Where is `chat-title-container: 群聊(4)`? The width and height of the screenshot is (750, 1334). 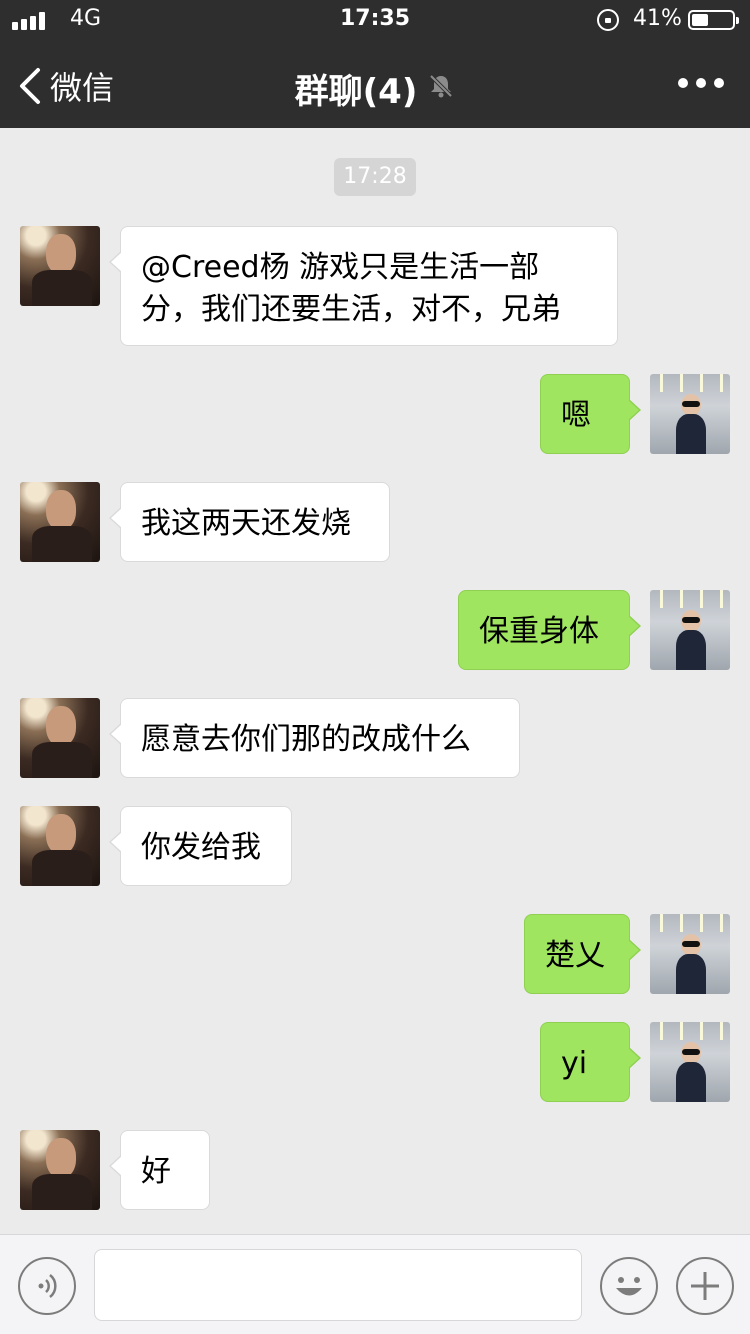
chat-title-container: 群聊(4) is located at coordinates (375, 88).